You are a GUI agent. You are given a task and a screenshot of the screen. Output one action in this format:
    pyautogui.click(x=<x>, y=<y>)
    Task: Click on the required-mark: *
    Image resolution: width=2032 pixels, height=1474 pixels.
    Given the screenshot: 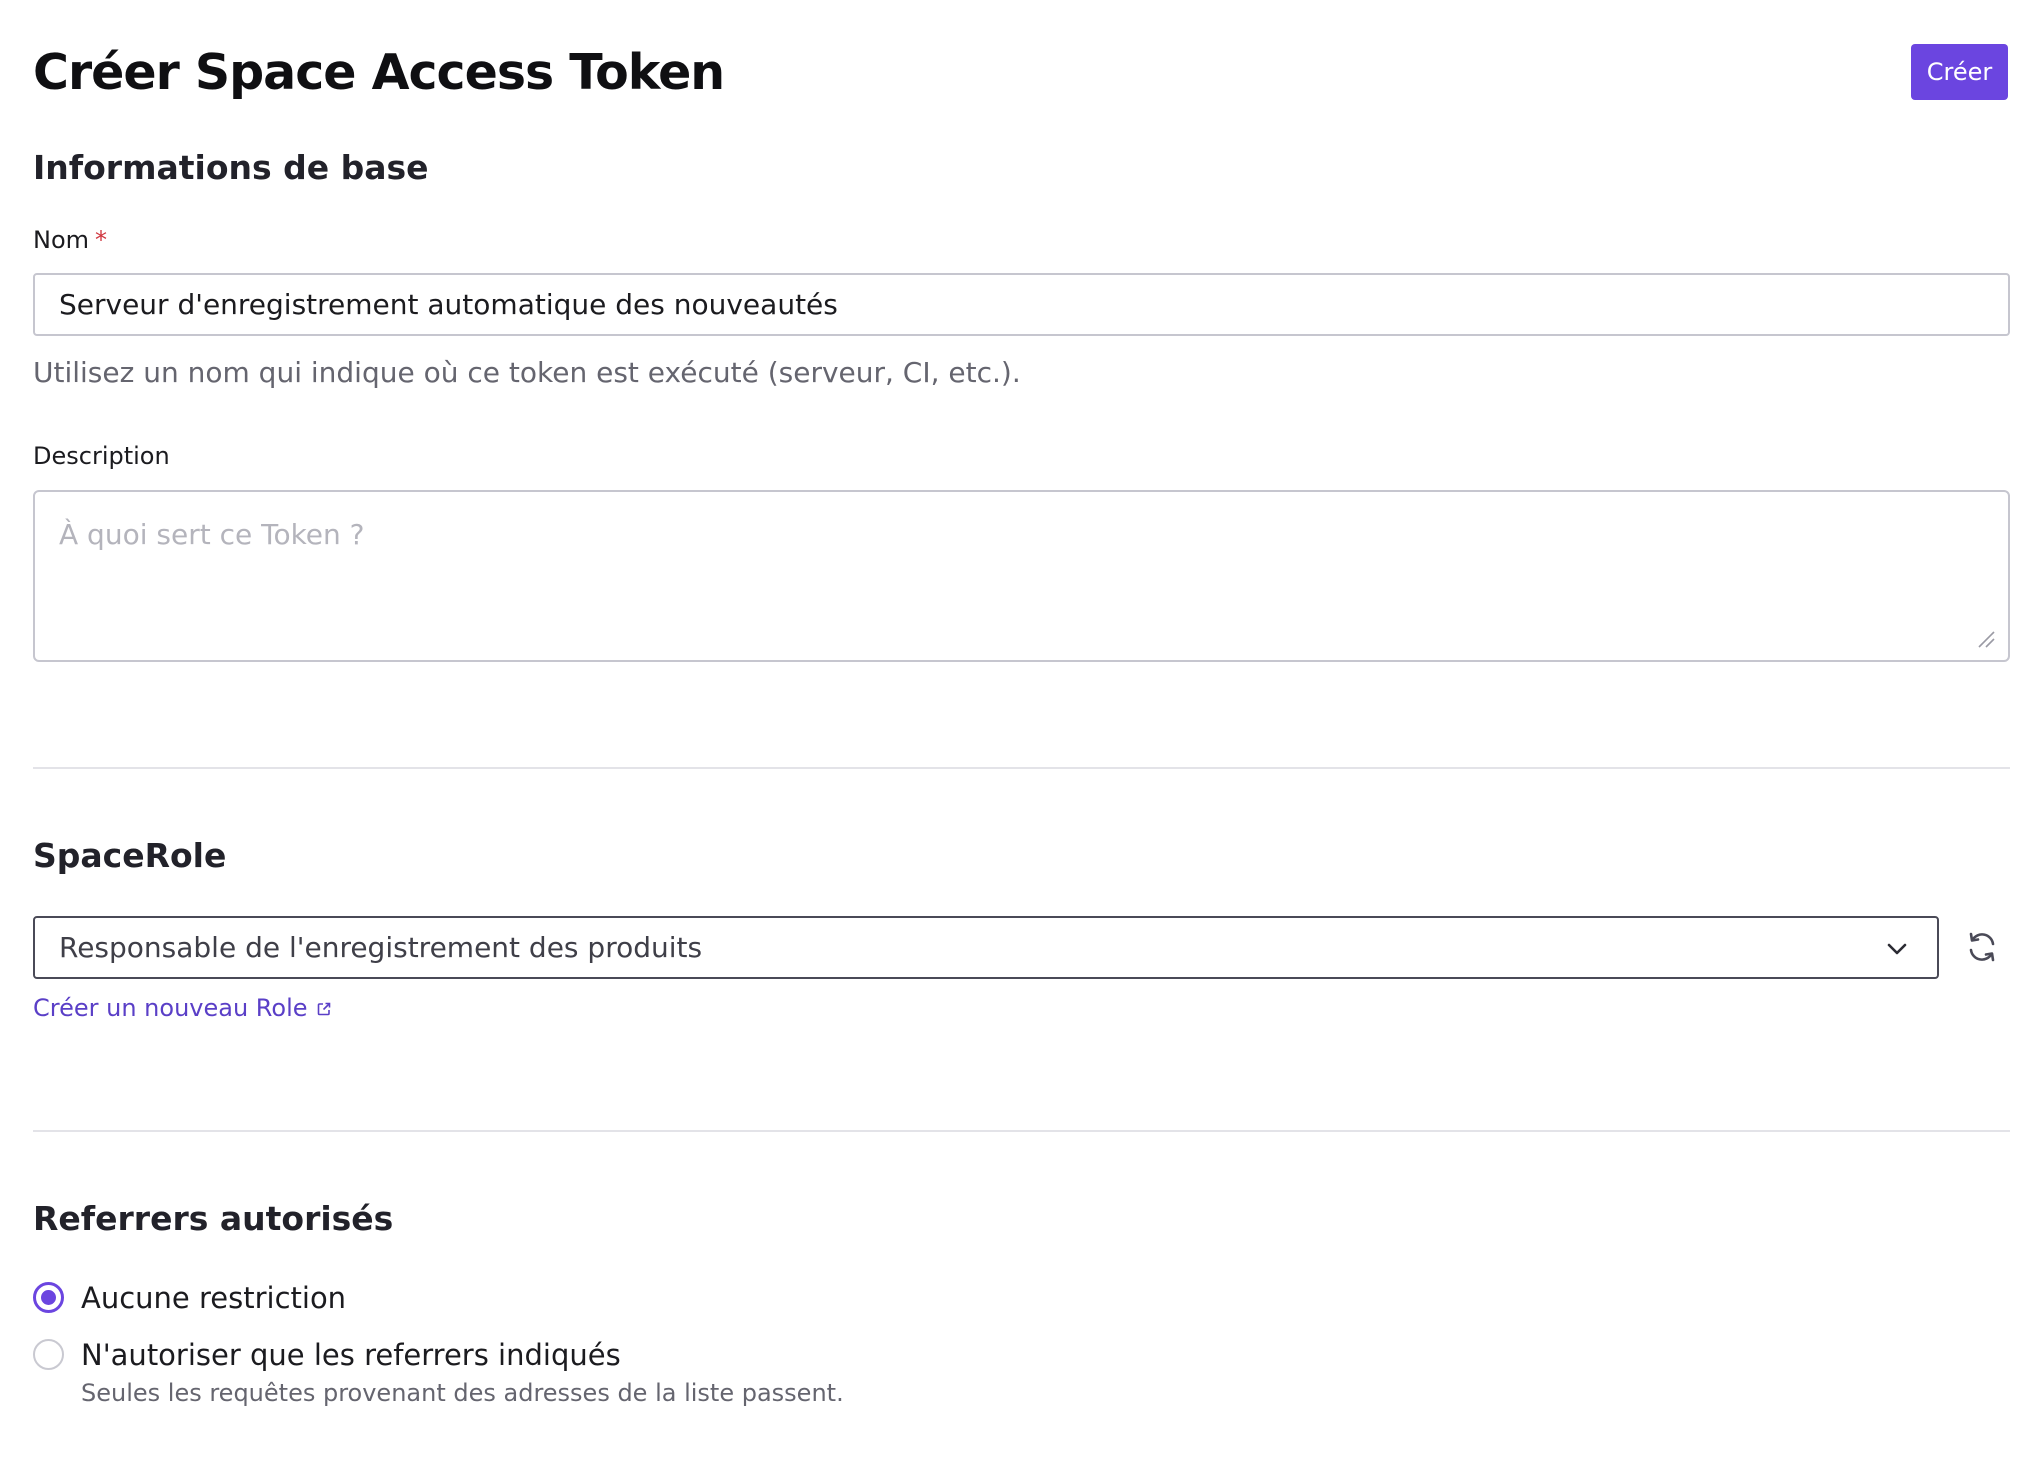 What is the action you would take?
    pyautogui.click(x=101, y=240)
    